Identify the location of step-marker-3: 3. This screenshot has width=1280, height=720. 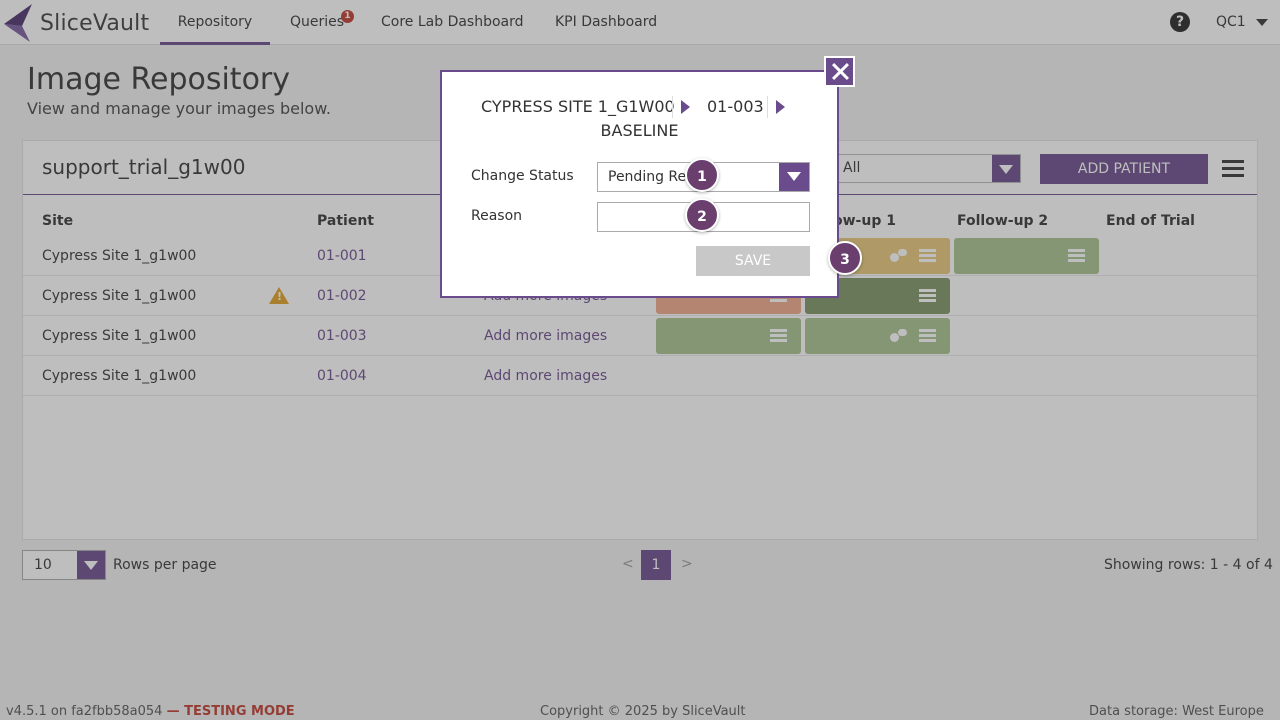
(845, 258).